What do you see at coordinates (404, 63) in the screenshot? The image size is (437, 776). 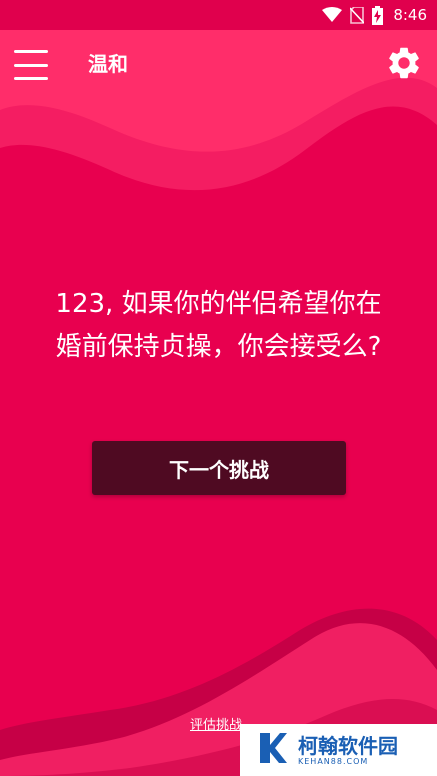 I see `gear-icon` at bounding box center [404, 63].